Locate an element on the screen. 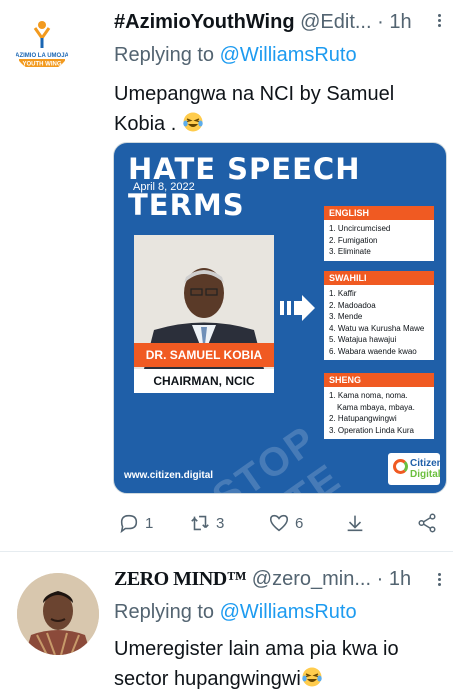 This screenshot has width=453, height=691. term-item: 3. Operation Linda Kura is located at coordinates (371, 430).